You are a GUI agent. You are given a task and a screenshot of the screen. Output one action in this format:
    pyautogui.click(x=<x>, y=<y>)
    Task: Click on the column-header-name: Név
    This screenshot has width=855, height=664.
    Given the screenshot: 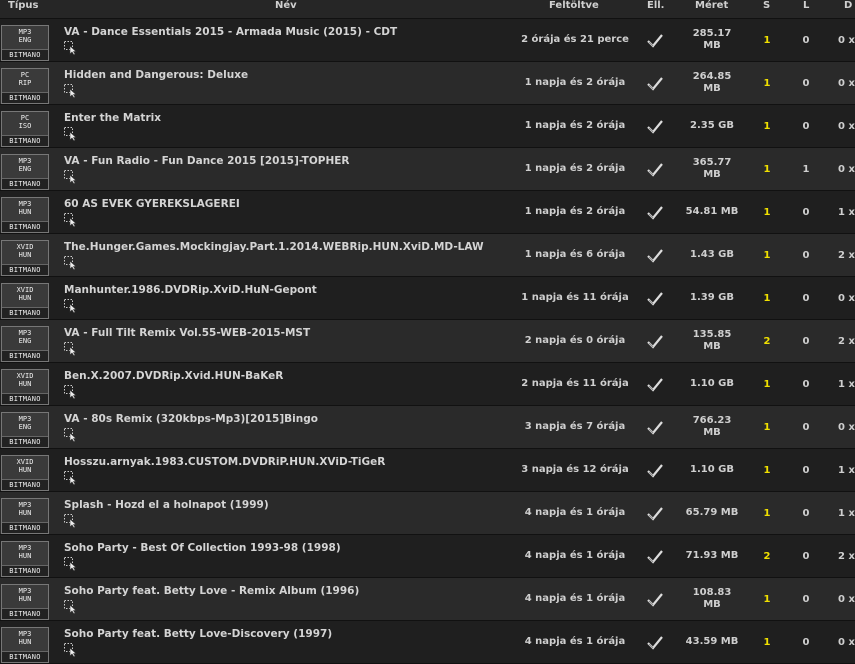 What is the action you would take?
    pyautogui.click(x=286, y=6)
    